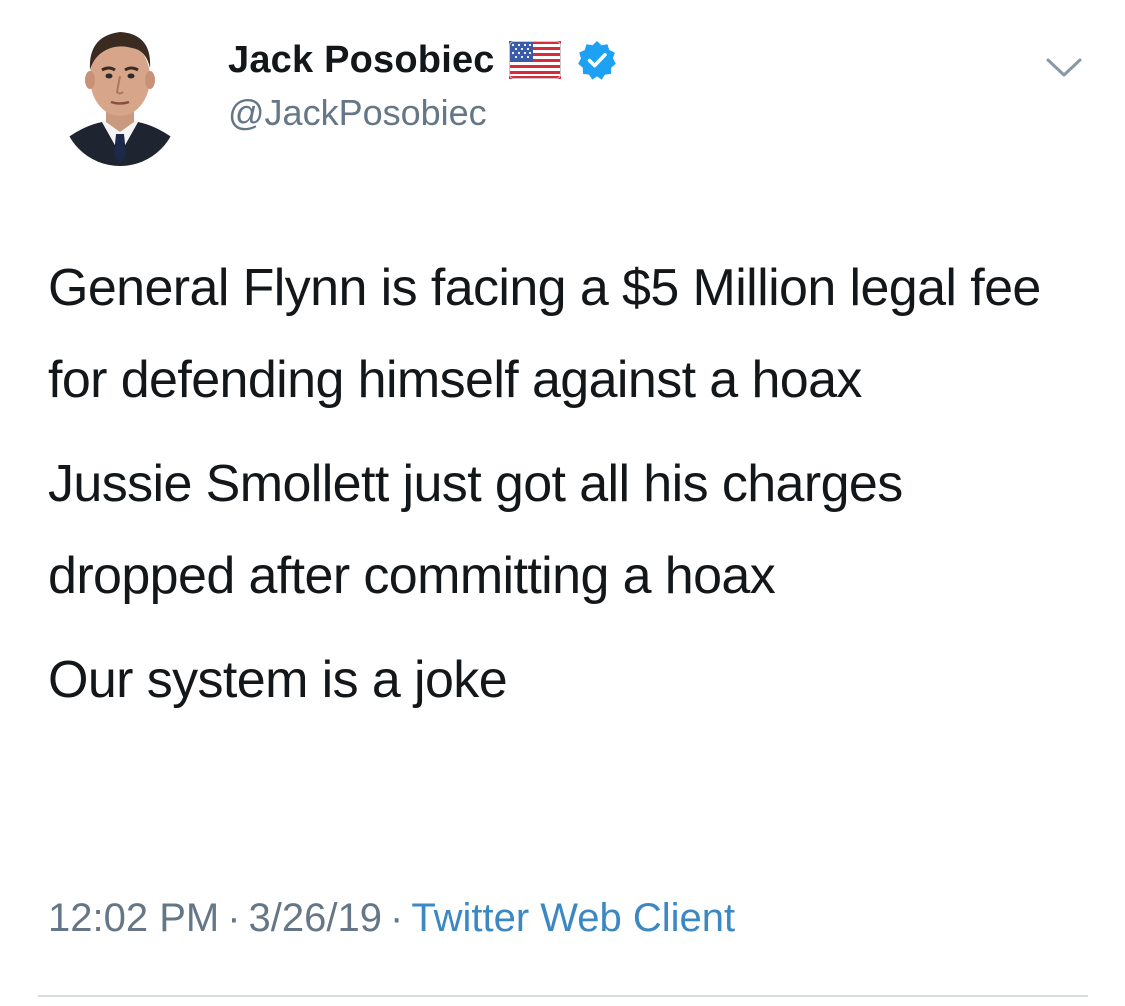 The image size is (1125, 1006). I want to click on tweet-meta: 12:02 PM · 3/26/19 · Twitter Web Client, so click(391, 918).